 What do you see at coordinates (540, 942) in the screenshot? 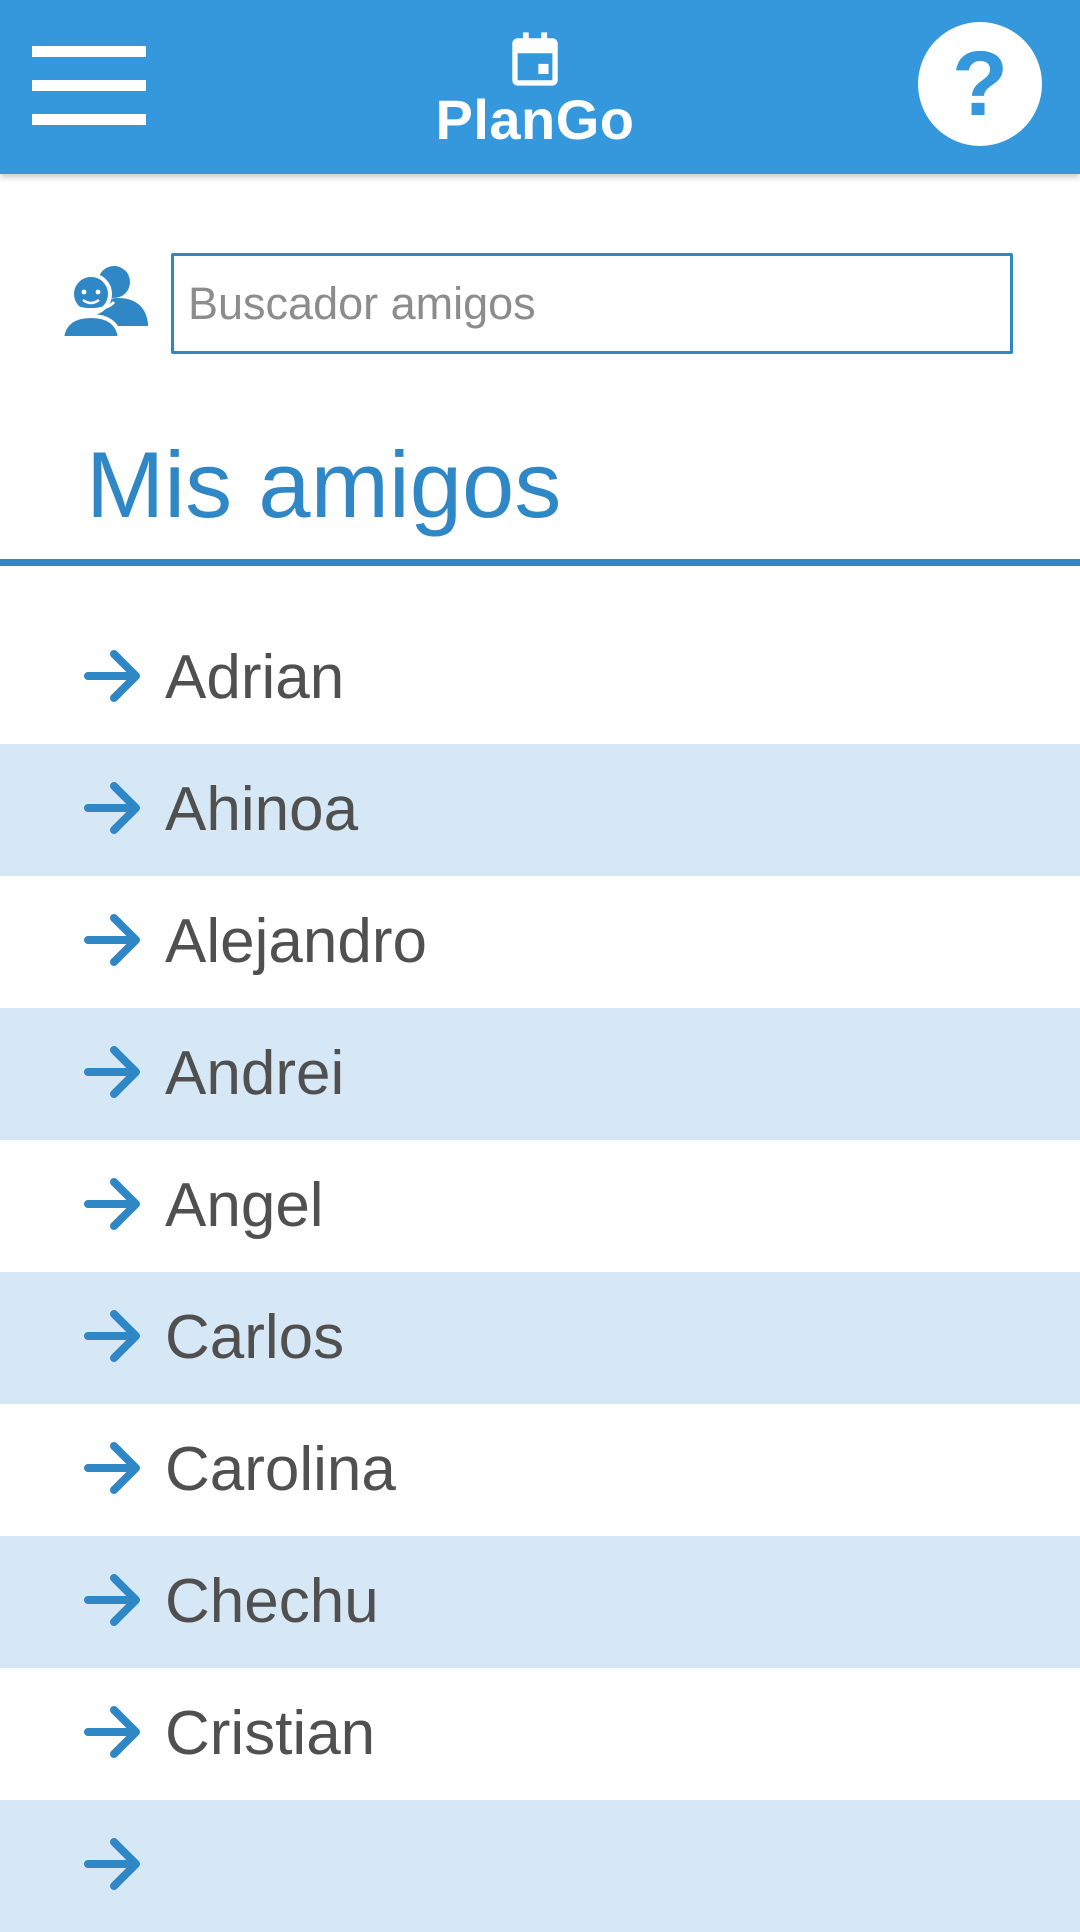
I see `friend-list-item: Alejandro` at bounding box center [540, 942].